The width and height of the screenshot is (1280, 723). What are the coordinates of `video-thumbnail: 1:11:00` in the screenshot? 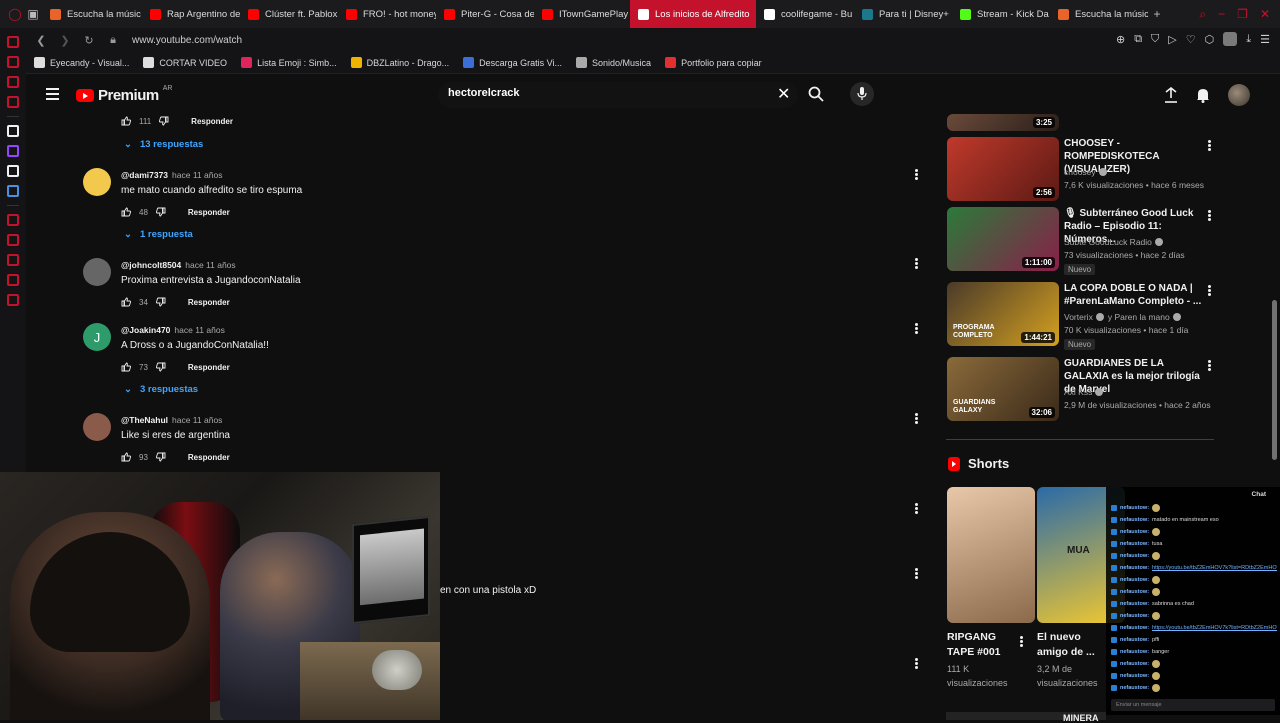 It's located at (1003, 239).